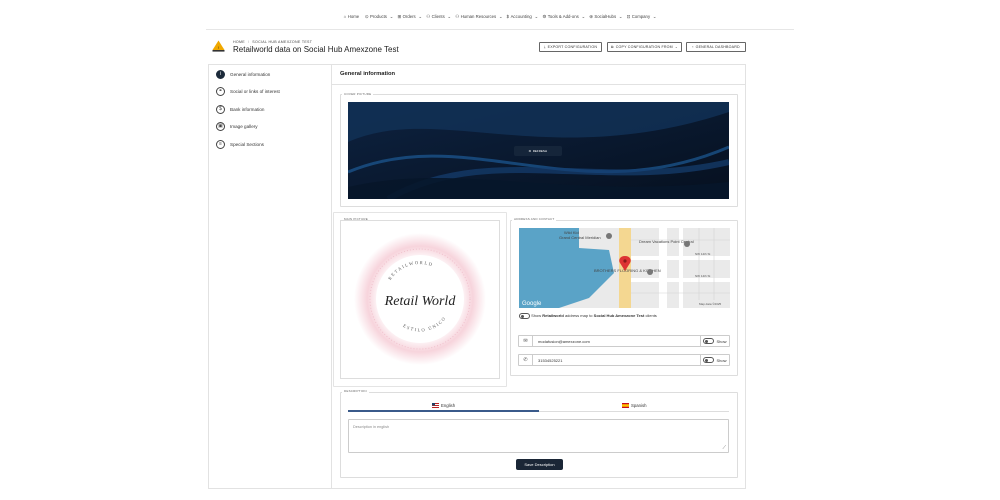  Describe the element at coordinates (247, 144) in the screenshot. I see `sidebar-item-label: Special Sections` at that location.